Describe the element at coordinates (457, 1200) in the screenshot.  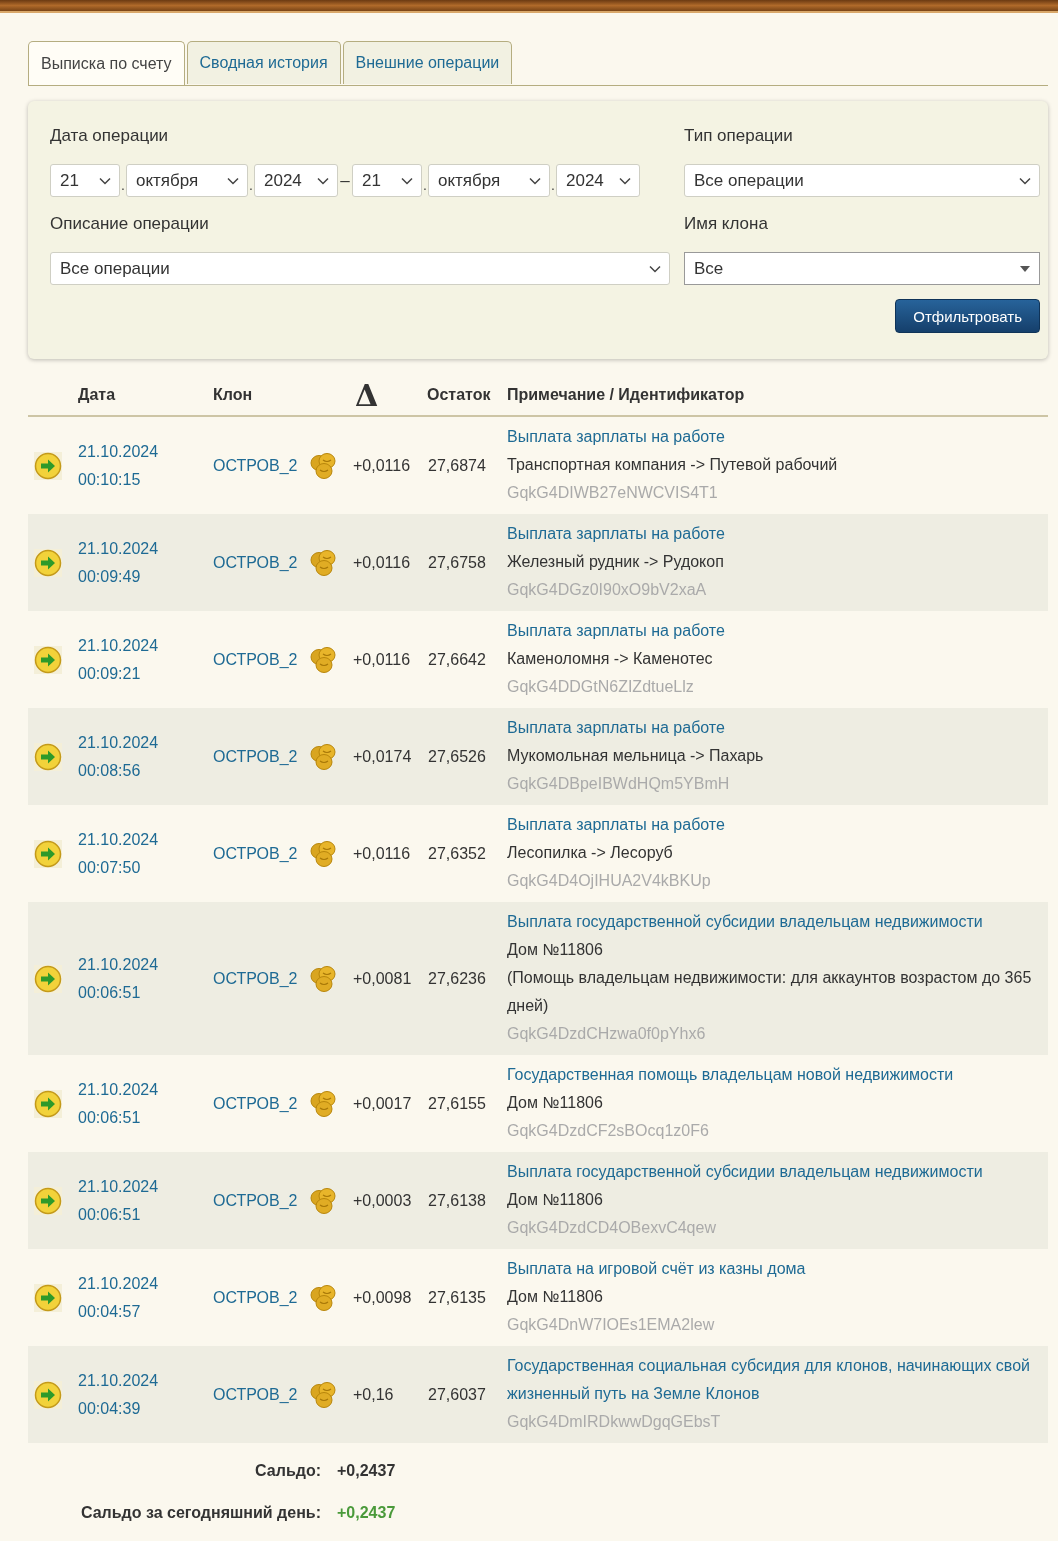
I see `balance-cell-text: 27,6138` at that location.